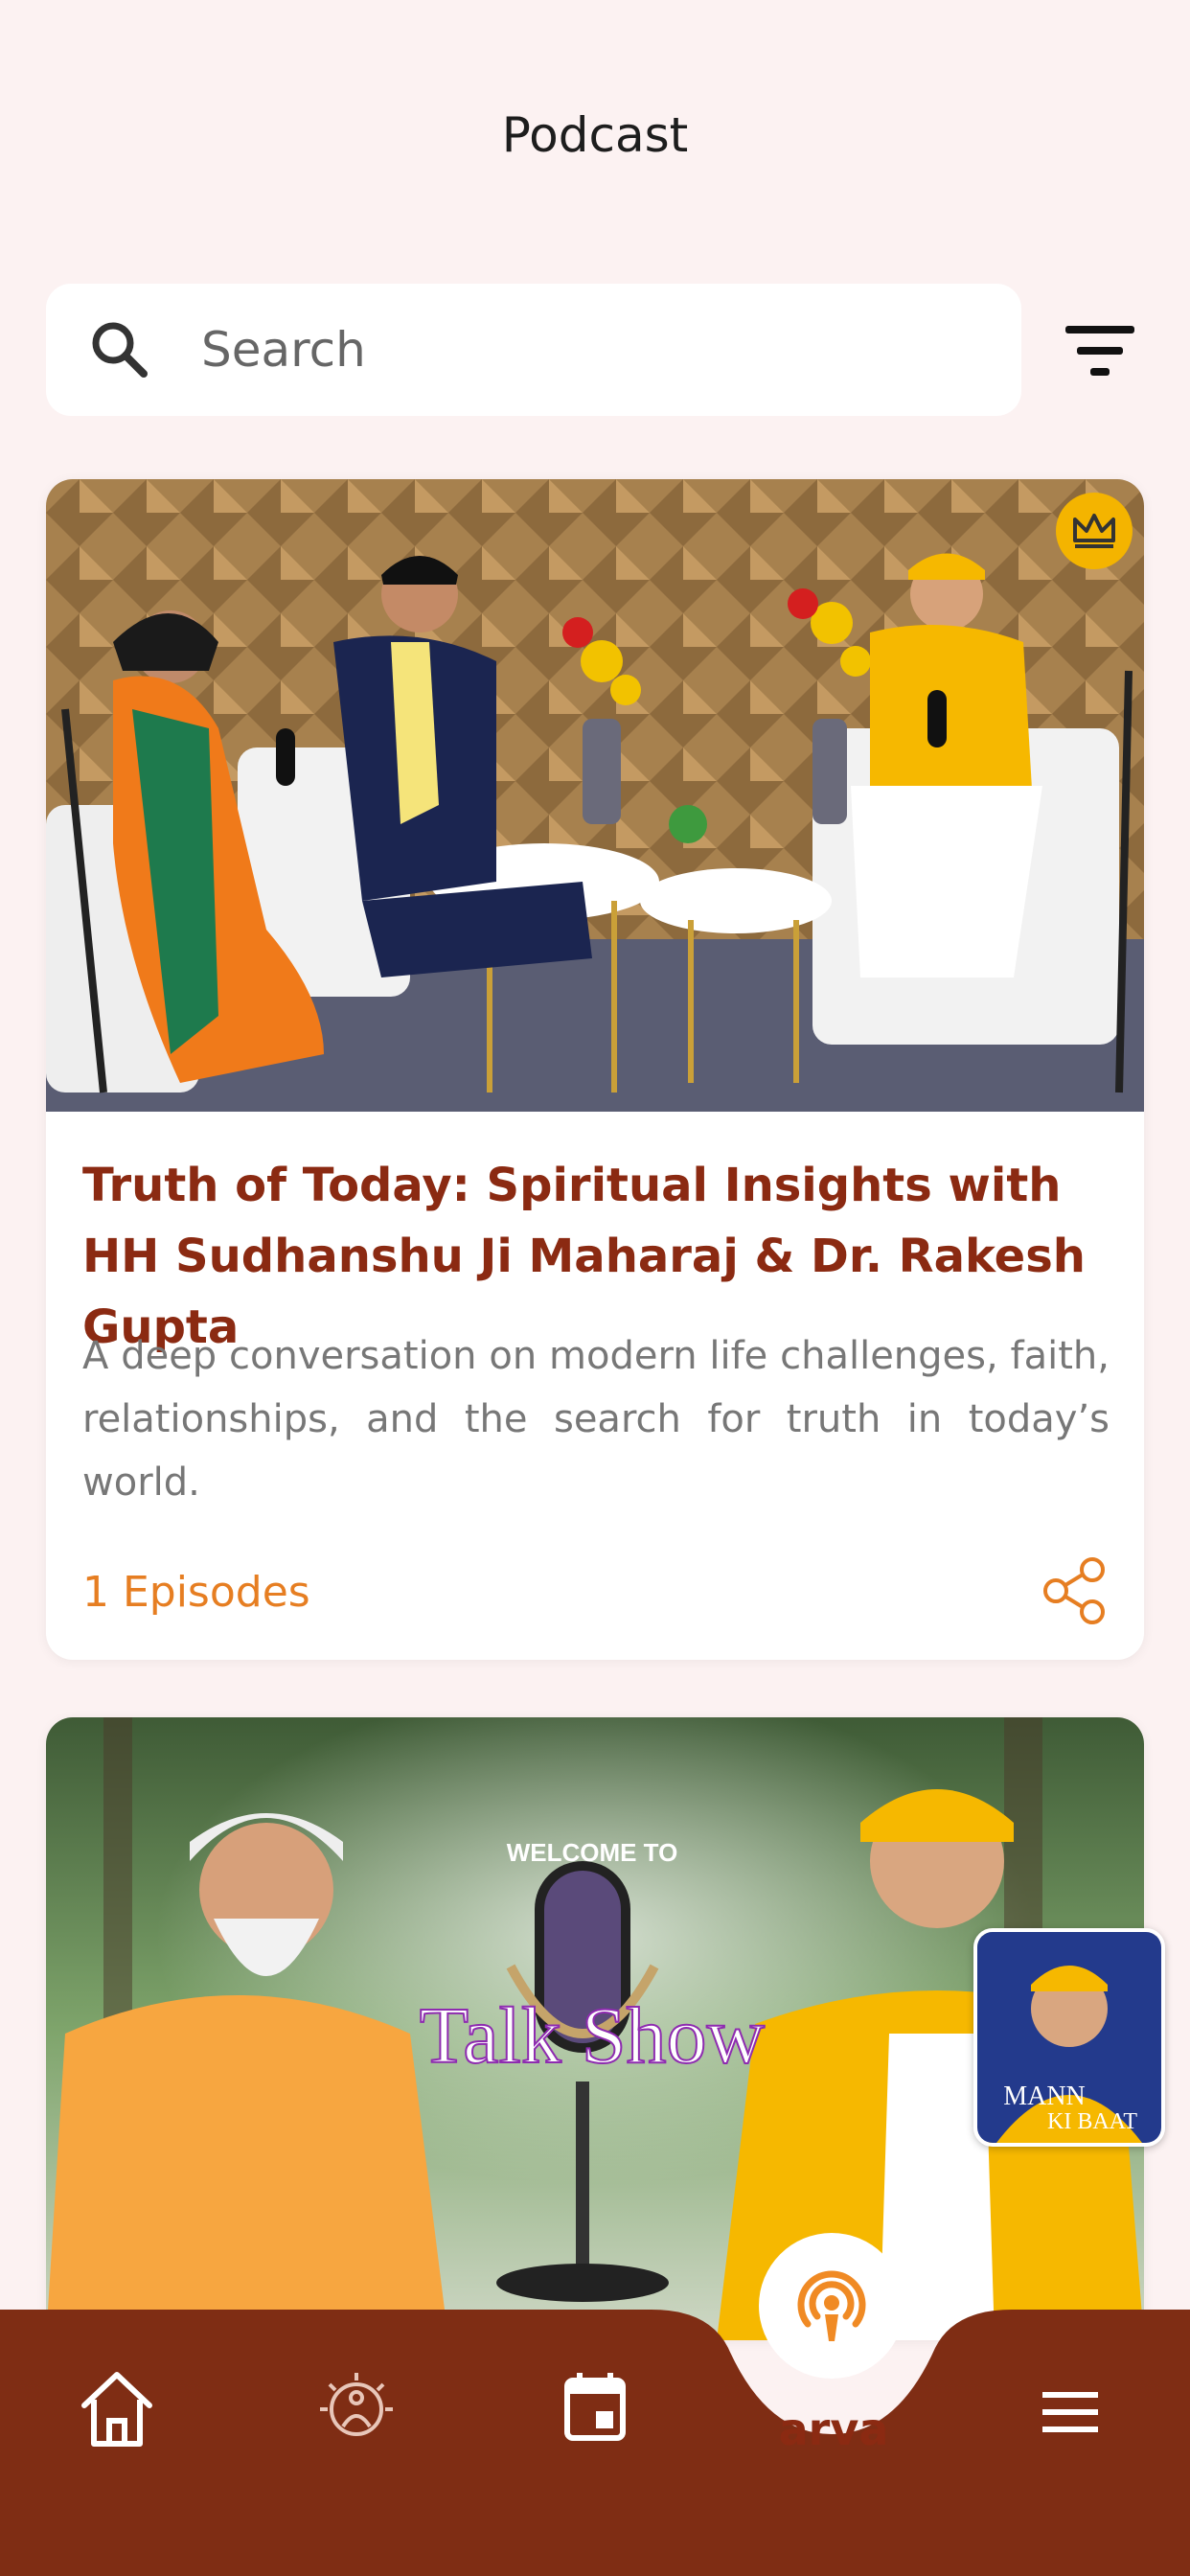 Image resolution: width=1190 pixels, height=2576 pixels. I want to click on page-title: Podcast, so click(595, 135).